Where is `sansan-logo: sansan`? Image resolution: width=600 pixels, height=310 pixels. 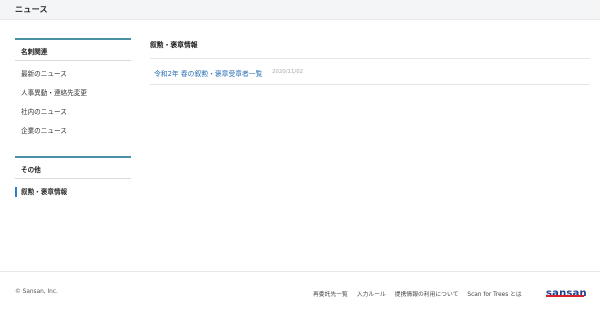 sansan-logo: sansan is located at coordinates (566, 291).